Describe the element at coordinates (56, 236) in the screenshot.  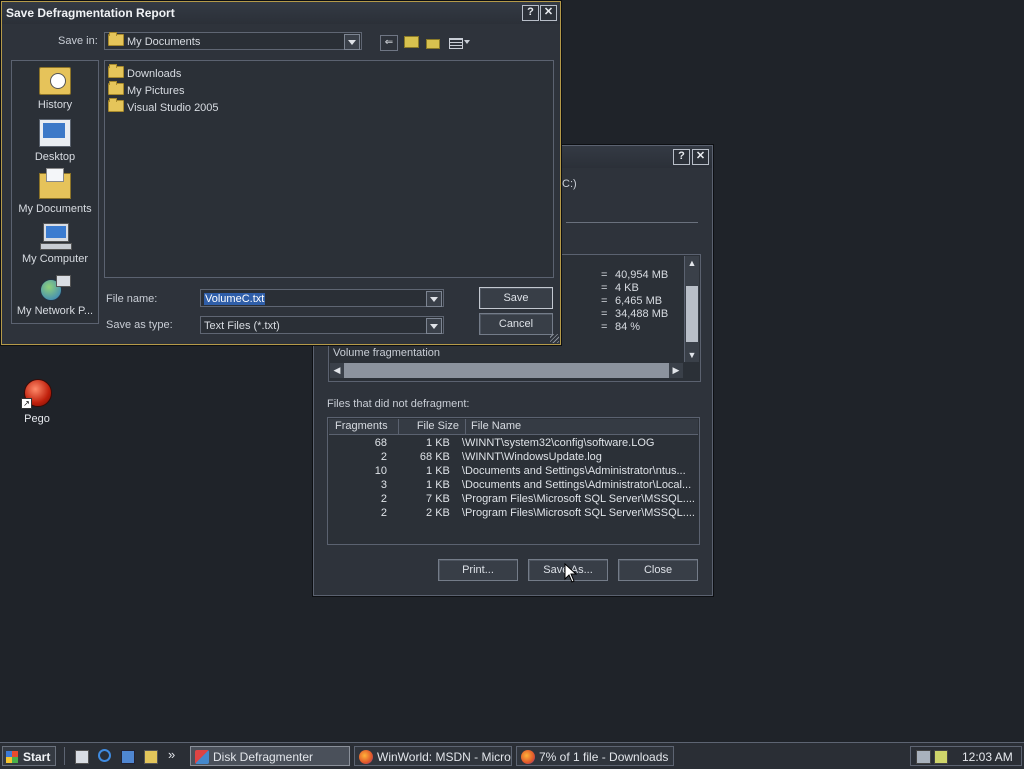
I see `my-computer-icon` at that location.